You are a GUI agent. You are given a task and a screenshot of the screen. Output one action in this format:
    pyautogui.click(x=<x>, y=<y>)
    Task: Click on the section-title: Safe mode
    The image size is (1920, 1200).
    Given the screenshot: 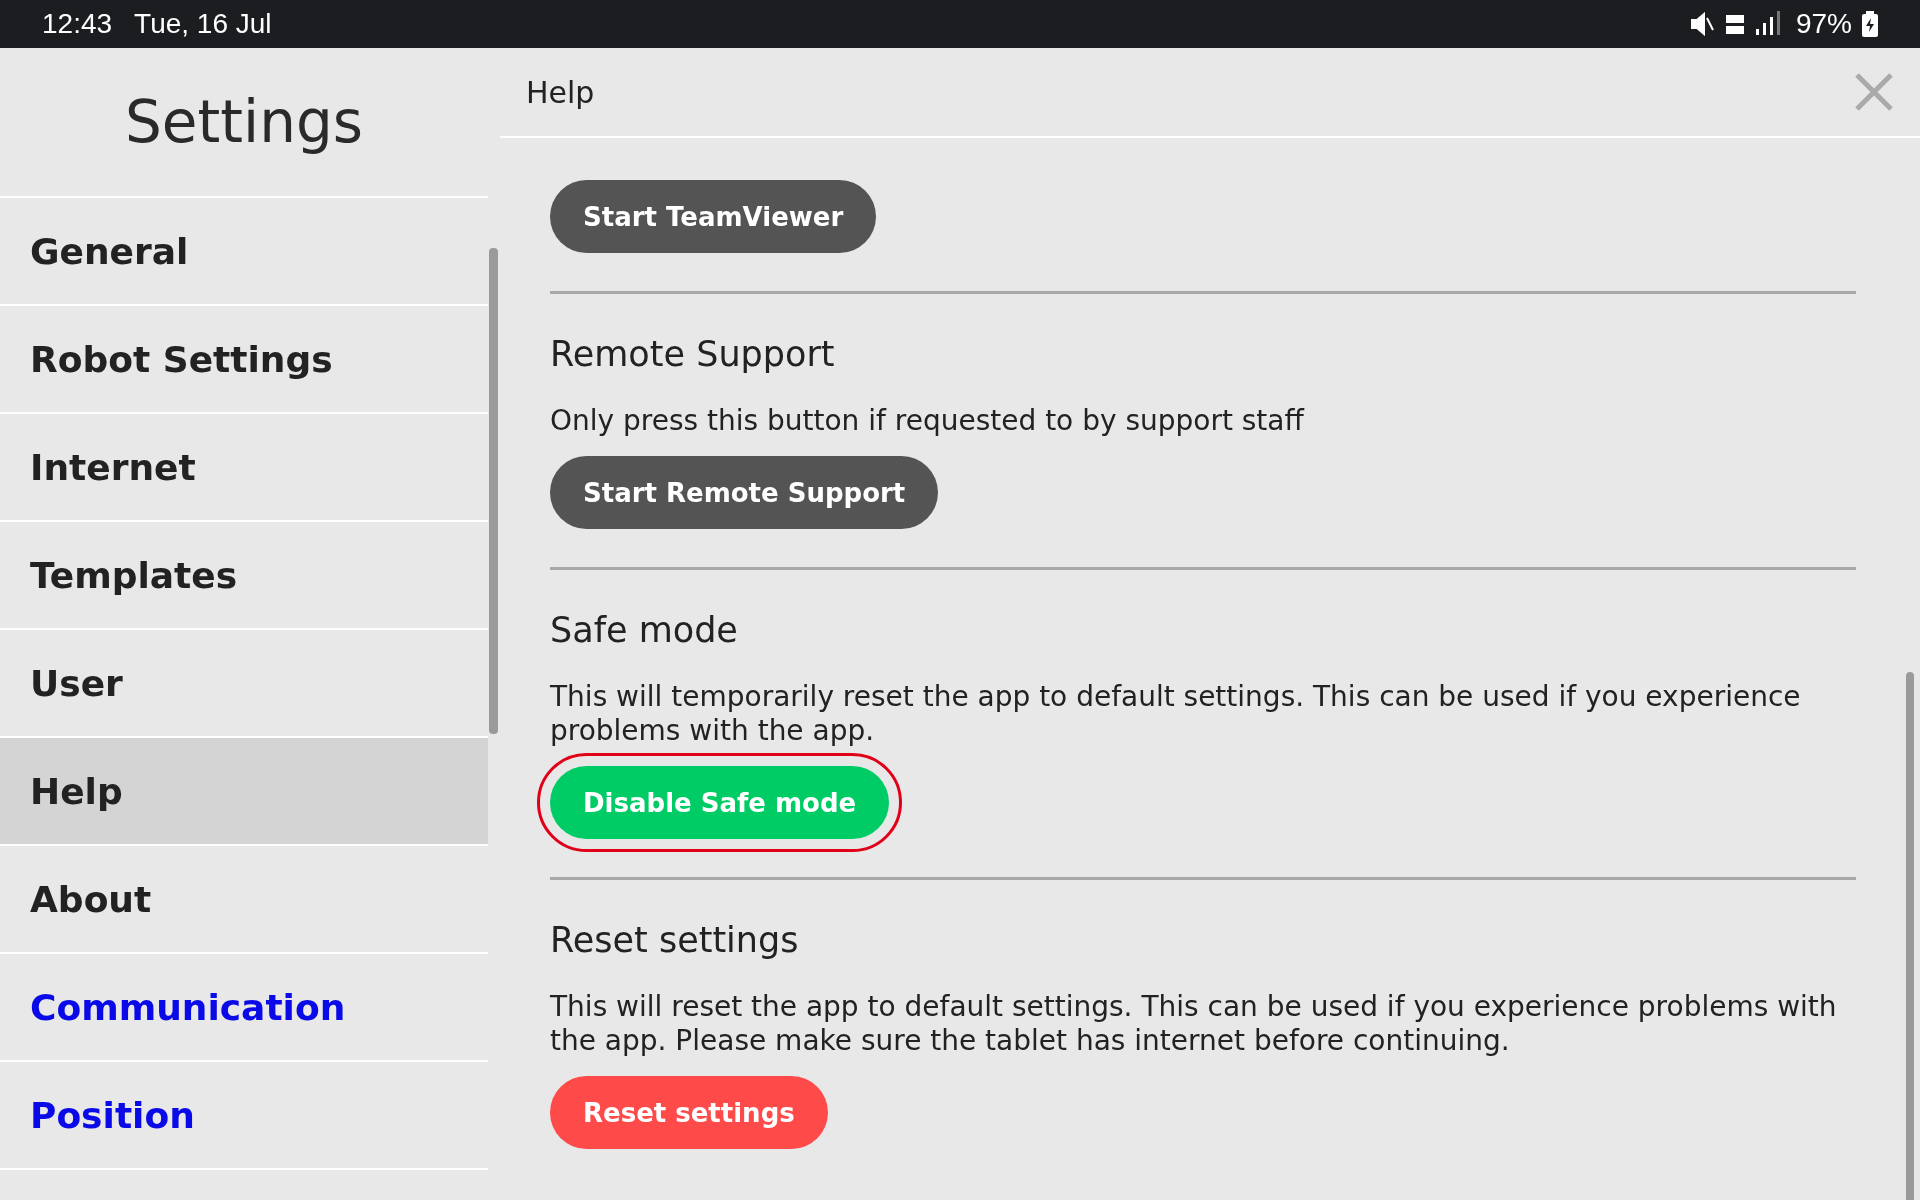 What is the action you would take?
    pyautogui.click(x=644, y=630)
    